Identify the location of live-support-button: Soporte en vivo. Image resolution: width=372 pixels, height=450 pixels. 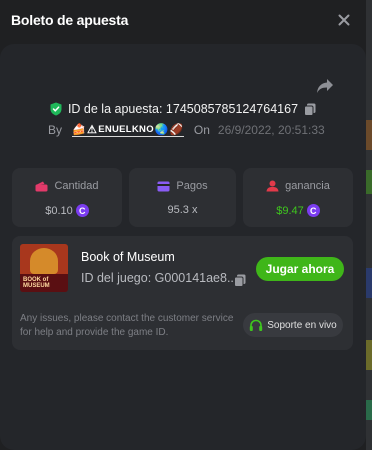
(293, 325).